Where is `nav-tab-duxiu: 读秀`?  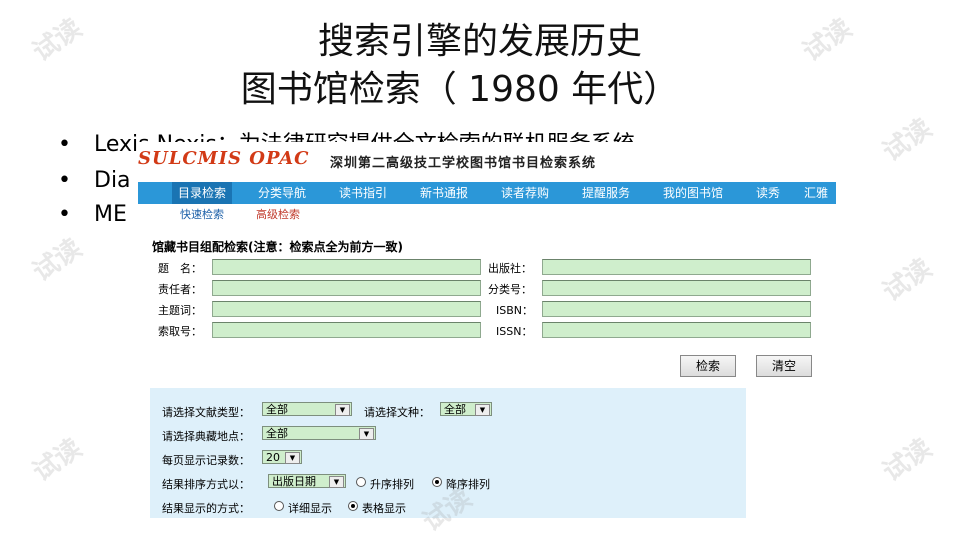 nav-tab-duxiu: 读秀 is located at coordinates (768, 193).